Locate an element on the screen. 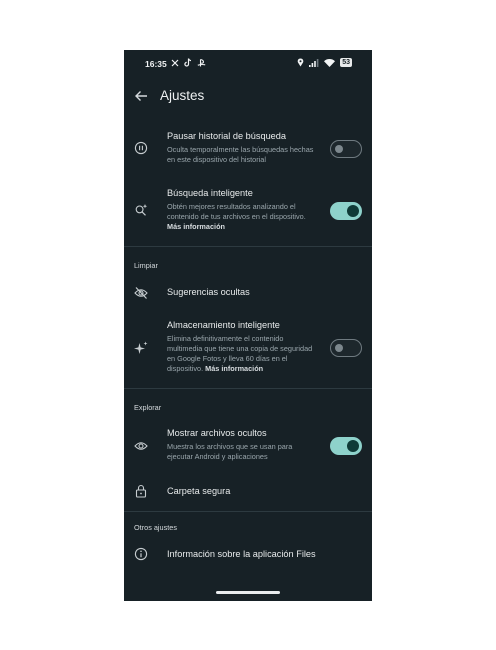  location-icon is located at coordinates (300, 62).